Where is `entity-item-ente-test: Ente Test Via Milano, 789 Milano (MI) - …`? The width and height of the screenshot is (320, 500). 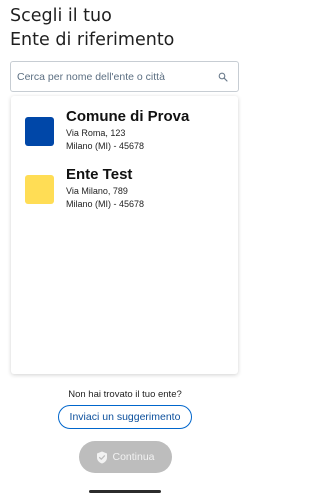
entity-item-ente-test: Ente Test Via Milano, 789 Milano (MI) - … is located at coordinates (124, 190).